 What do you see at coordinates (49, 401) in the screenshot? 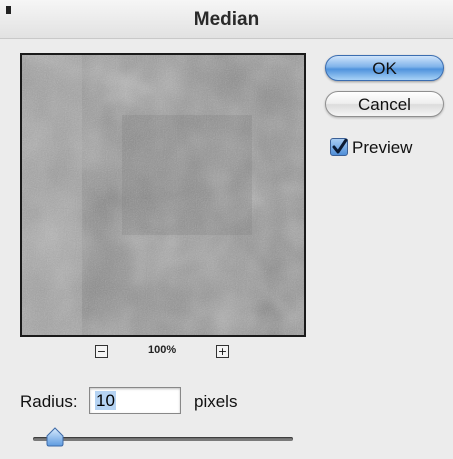
I see `radius-label: Radius:` at bounding box center [49, 401].